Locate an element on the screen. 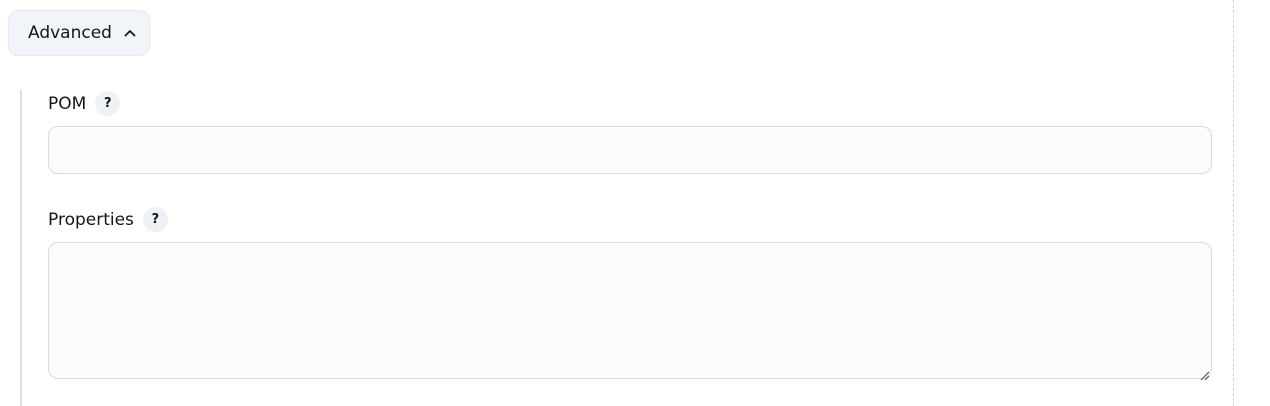 The width and height of the screenshot is (1270, 406). pom-help-icon: ? is located at coordinates (108, 103).